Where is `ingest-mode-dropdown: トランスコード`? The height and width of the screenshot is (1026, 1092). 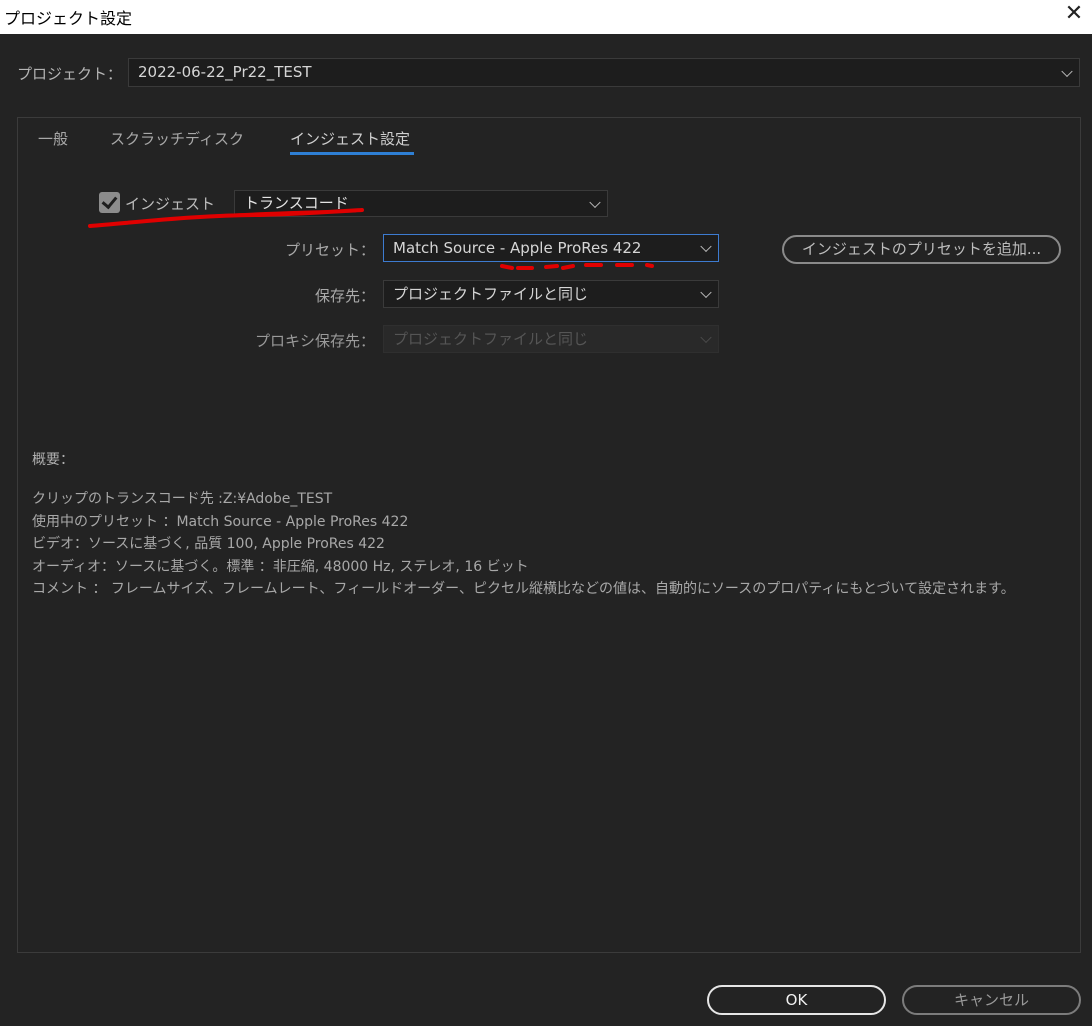 ingest-mode-dropdown: トランスコード is located at coordinates (421, 203).